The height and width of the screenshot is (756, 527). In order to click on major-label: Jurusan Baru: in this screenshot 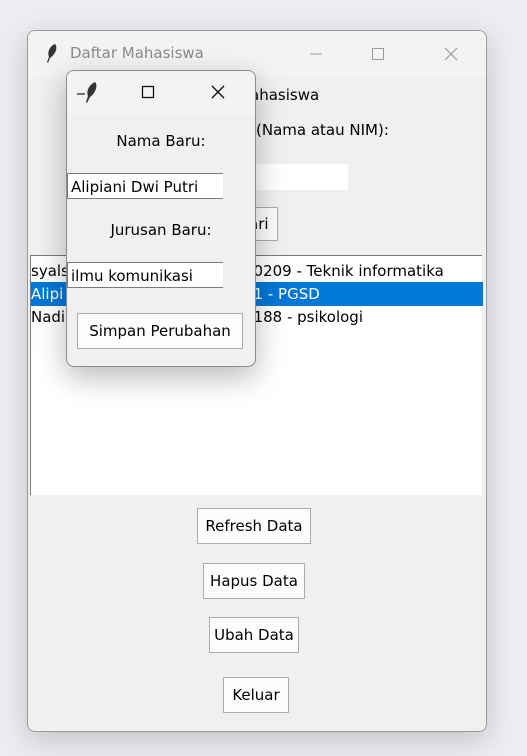, I will do `click(161, 230)`.